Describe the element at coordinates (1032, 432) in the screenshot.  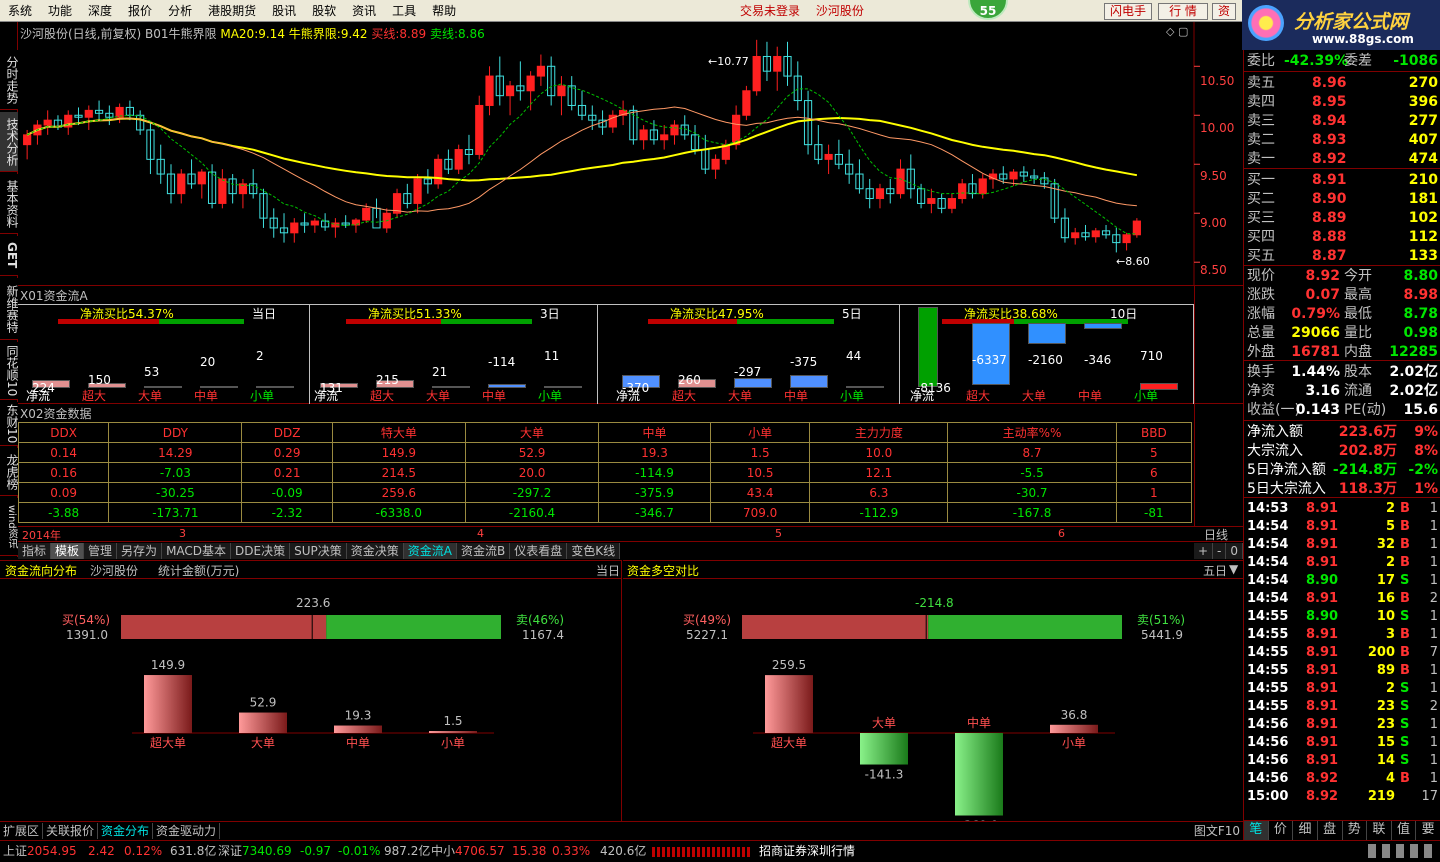
I see `table-header-cell: 主动率%%` at that location.